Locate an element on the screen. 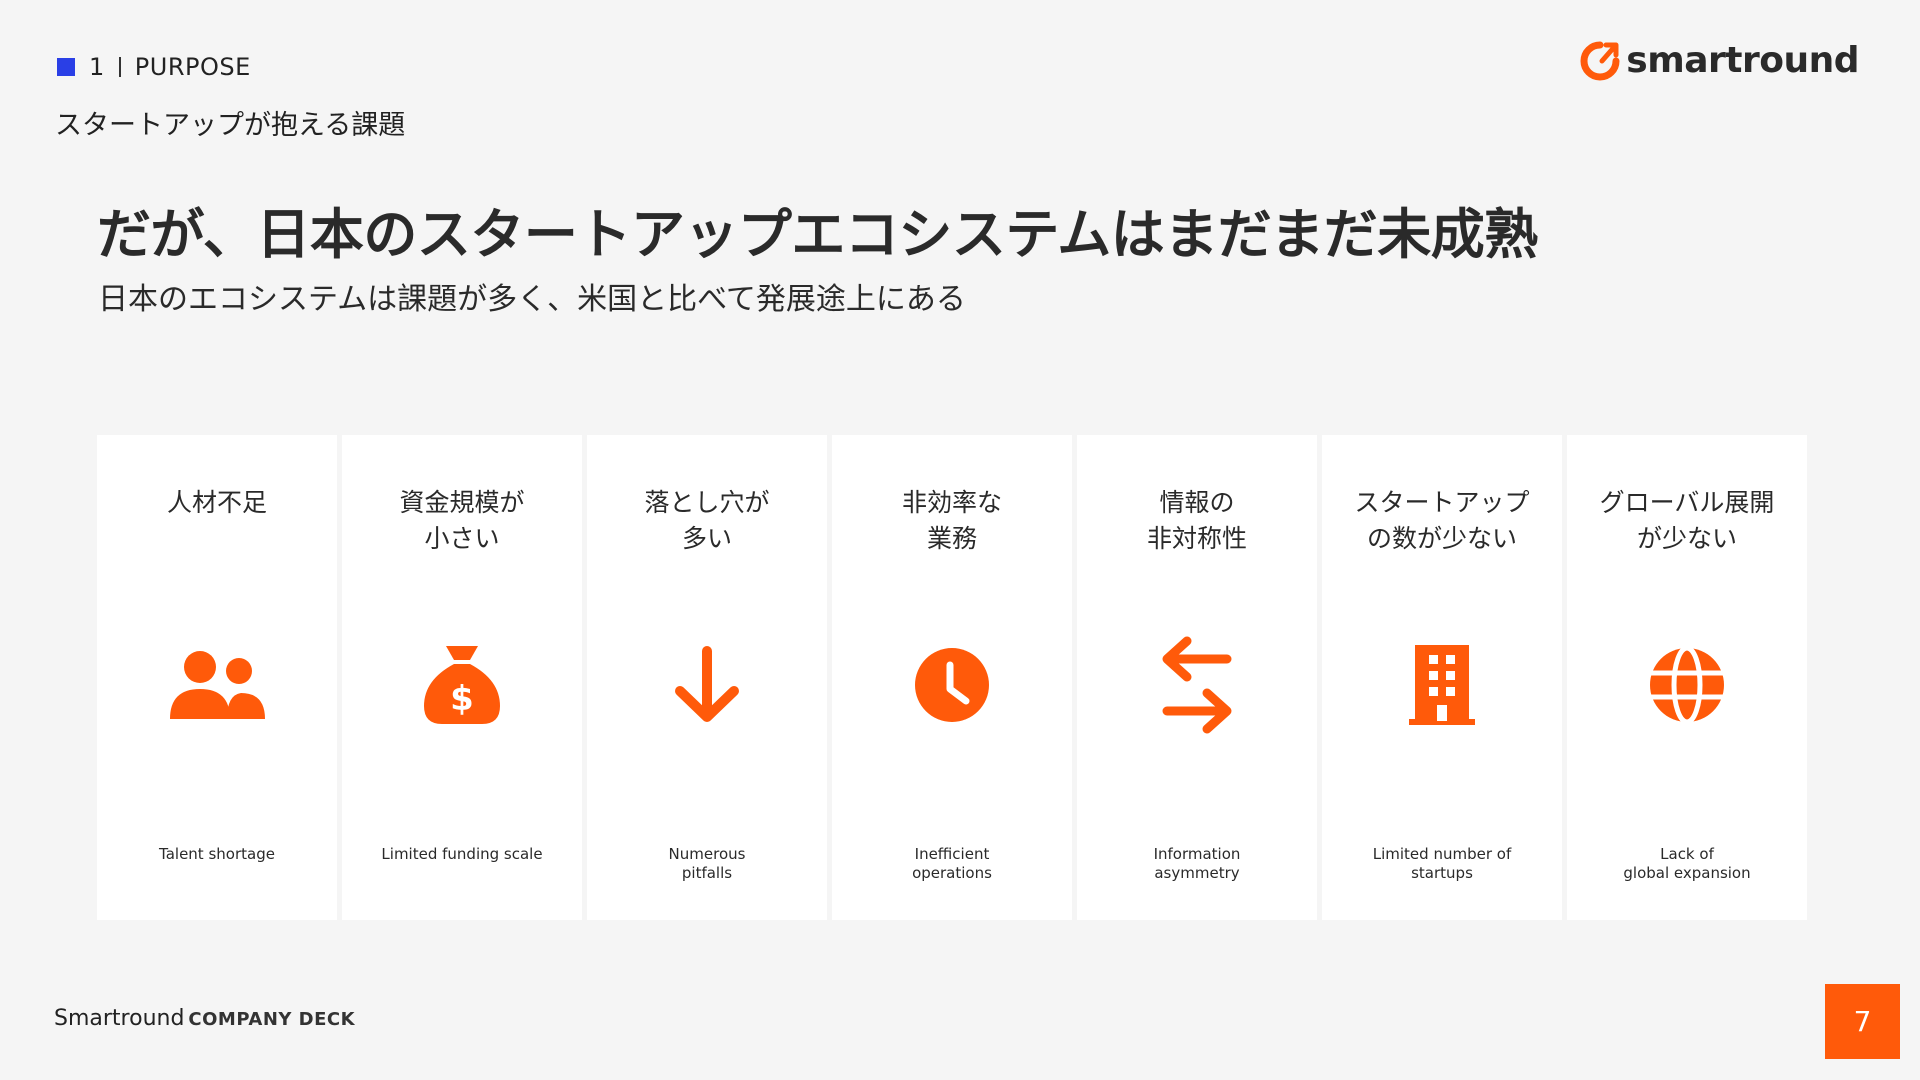 The image size is (1920, 1080). globe-icon is located at coordinates (1687, 685).